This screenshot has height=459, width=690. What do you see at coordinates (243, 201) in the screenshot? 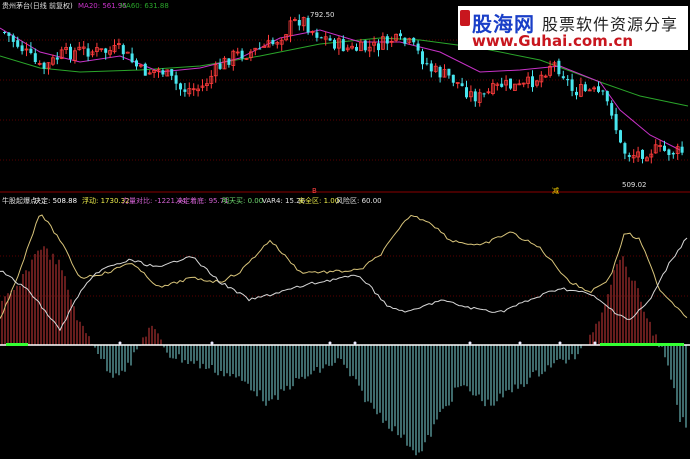
I see `indicator-value: 明天买: 0.00` at bounding box center [243, 201].